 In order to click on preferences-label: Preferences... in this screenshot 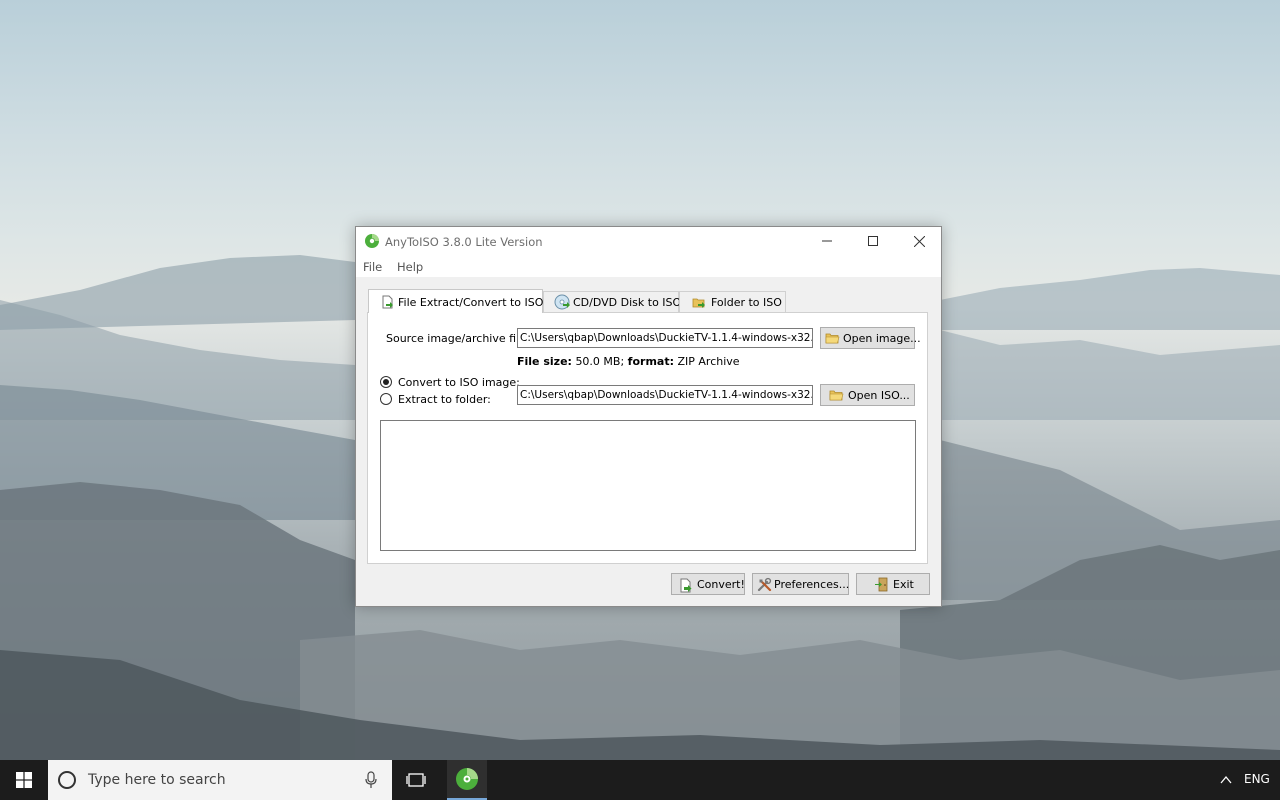, I will do `click(812, 584)`.